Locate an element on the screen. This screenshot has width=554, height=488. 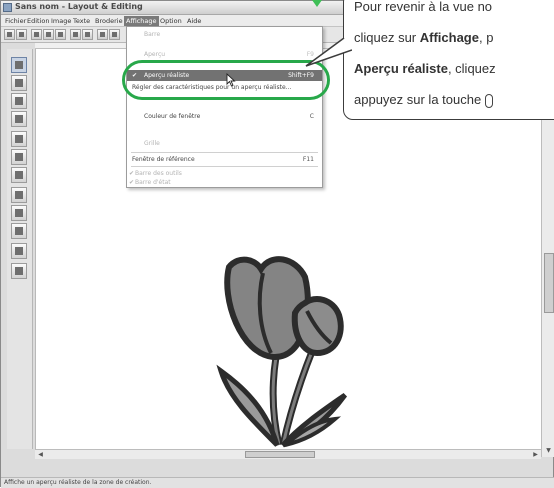
menu-item-fenetre-reference: Fenêtre de référence F11 is located at coordinates (224, 159).